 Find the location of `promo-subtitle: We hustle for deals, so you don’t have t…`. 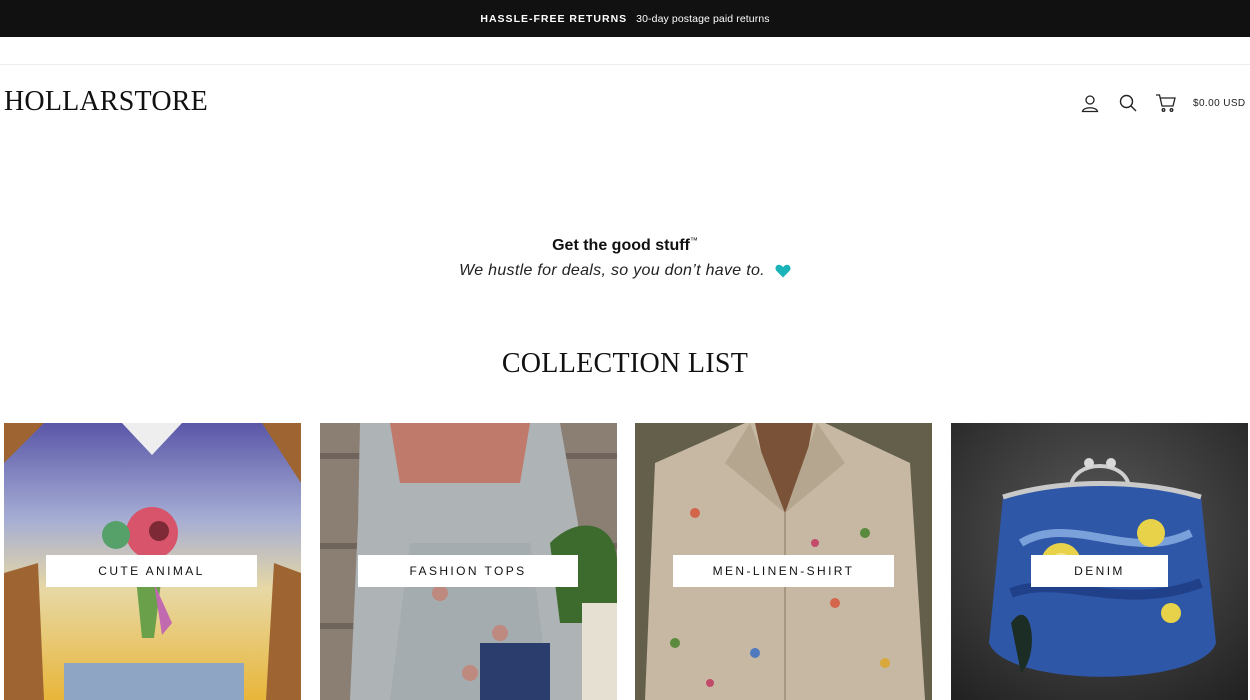

promo-subtitle: We hustle for deals, so you don’t have t… is located at coordinates (625, 271).